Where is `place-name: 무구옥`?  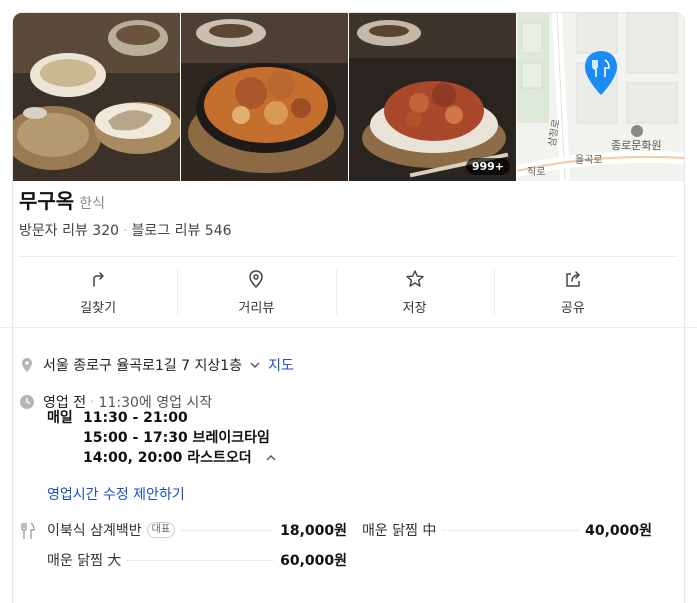 place-name: 무구옥 is located at coordinates (46, 201).